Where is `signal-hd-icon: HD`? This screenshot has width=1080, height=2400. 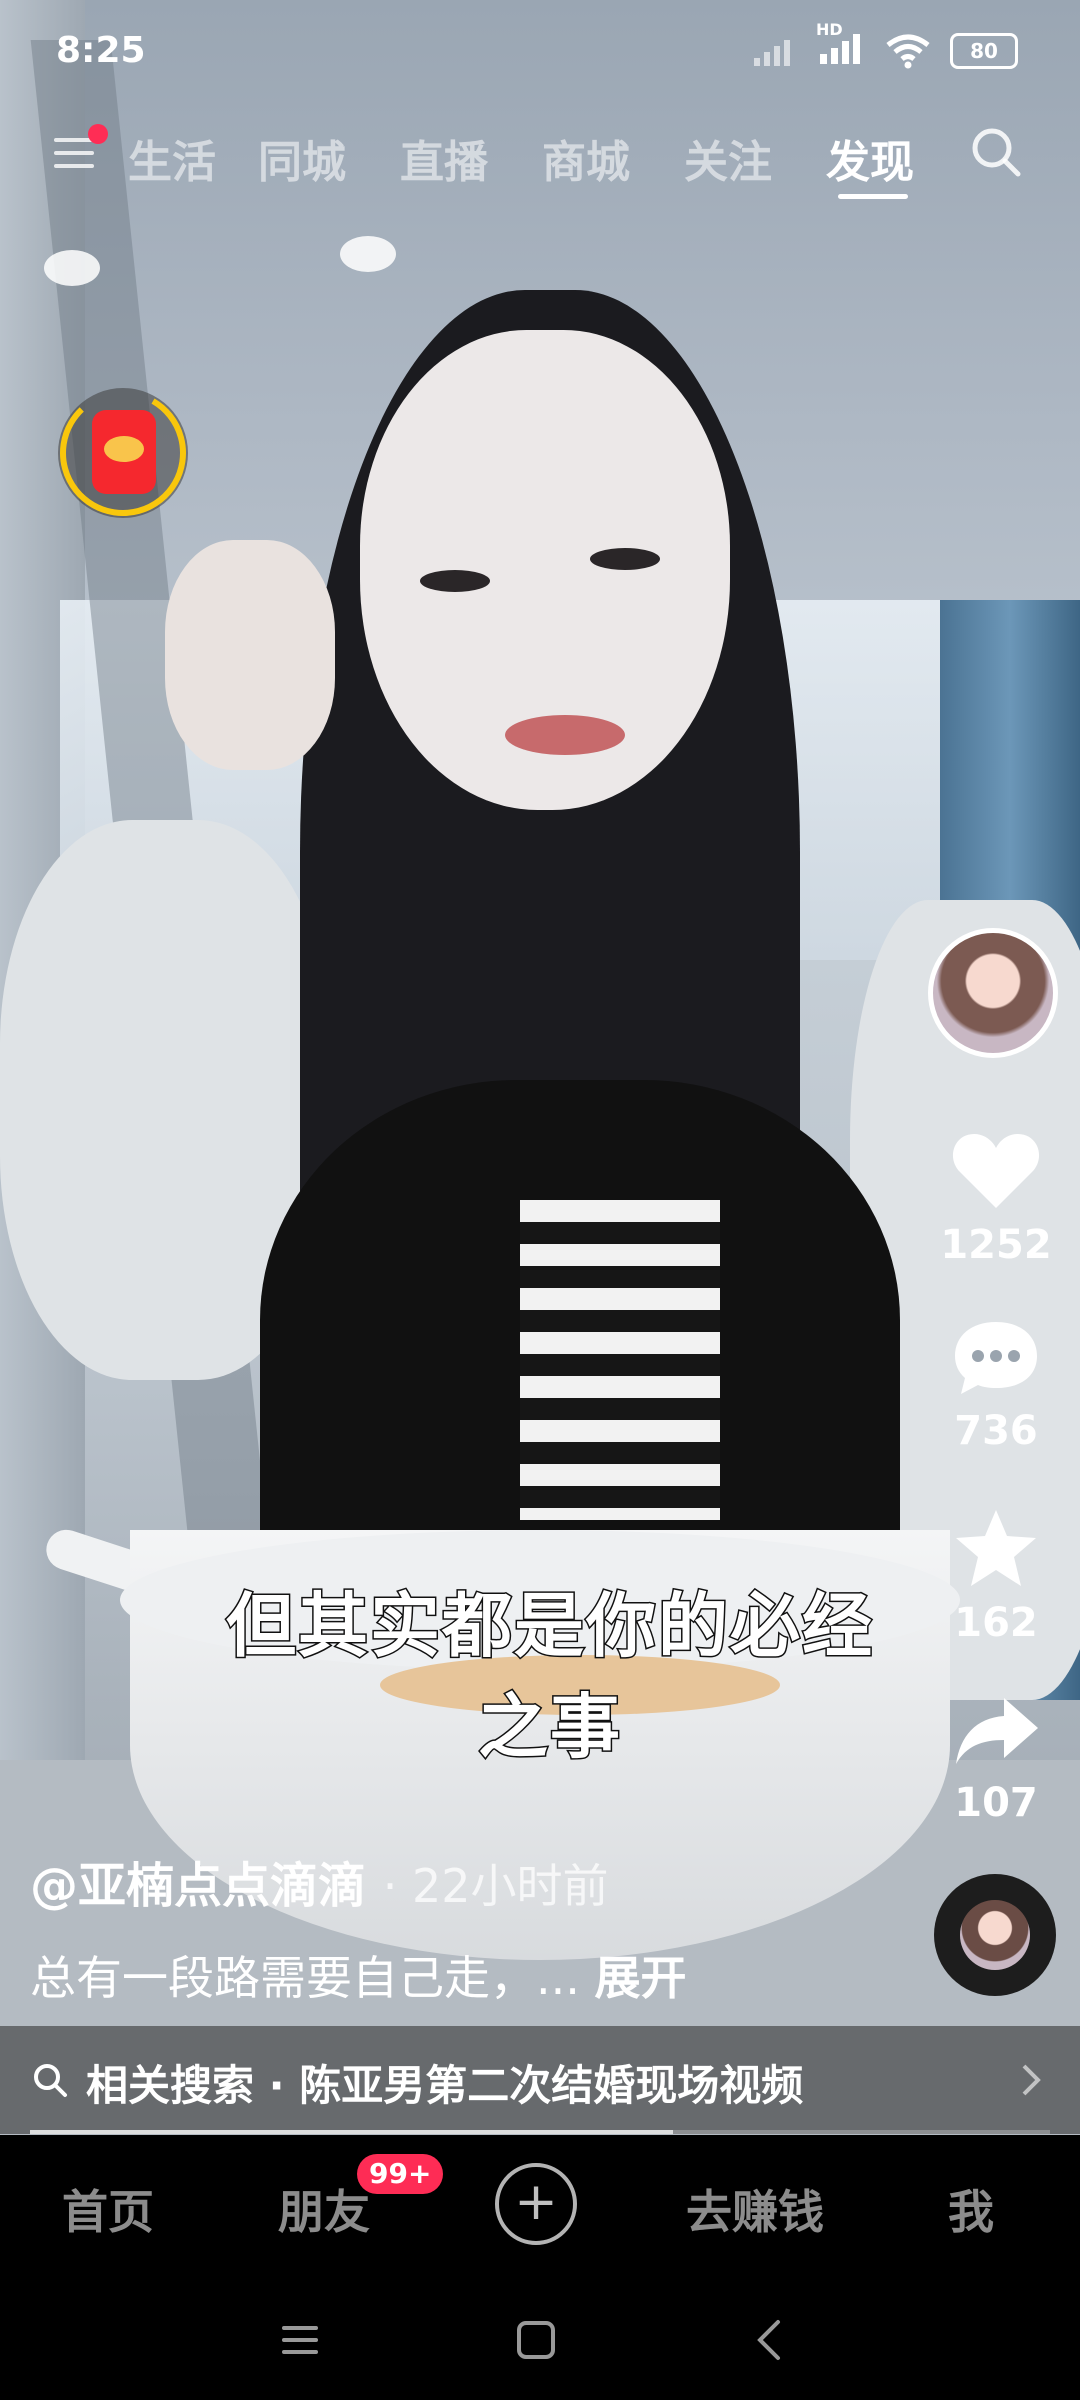
signal-hd-icon: HD is located at coordinates (841, 45).